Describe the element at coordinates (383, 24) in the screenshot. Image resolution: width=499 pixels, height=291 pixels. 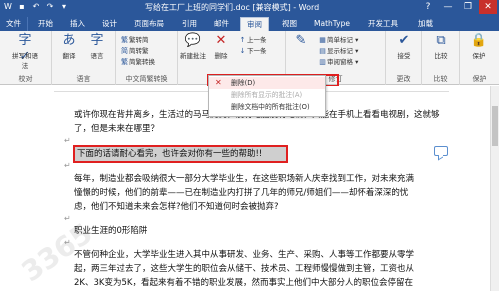
I see `tab-developer: 开发工具` at that location.